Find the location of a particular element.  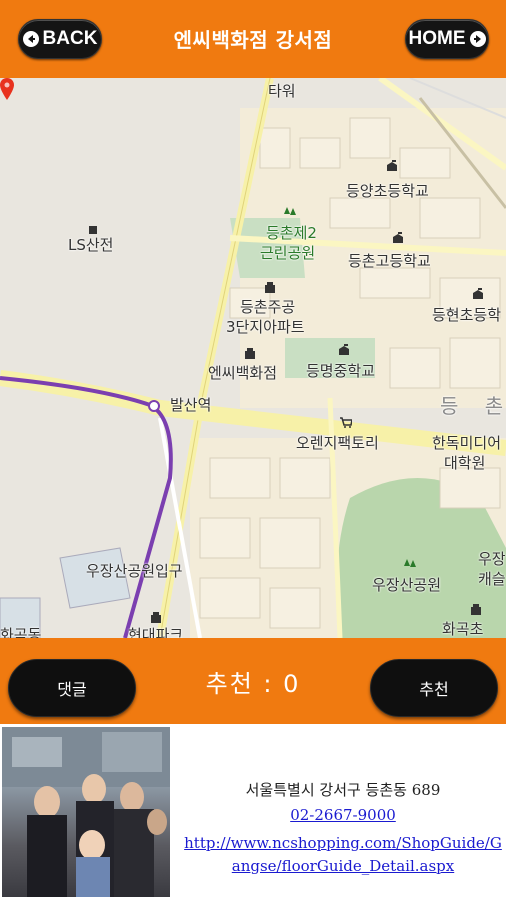

map-label-media1: 한독미디어 is located at coordinates (467, 443).